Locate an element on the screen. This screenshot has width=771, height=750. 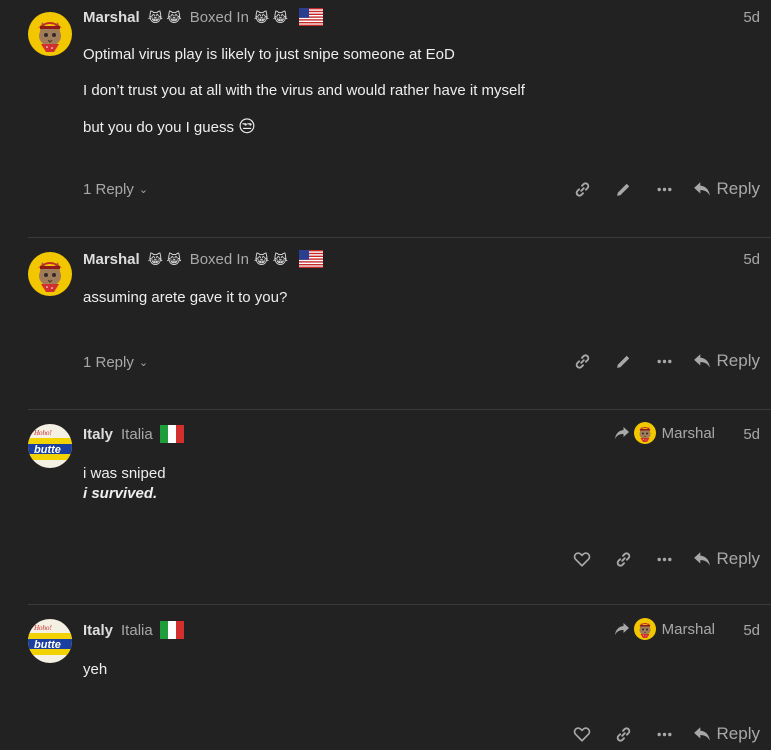
post-paragraph: but you do you I guess 😒 is located at coordinates (304, 127).